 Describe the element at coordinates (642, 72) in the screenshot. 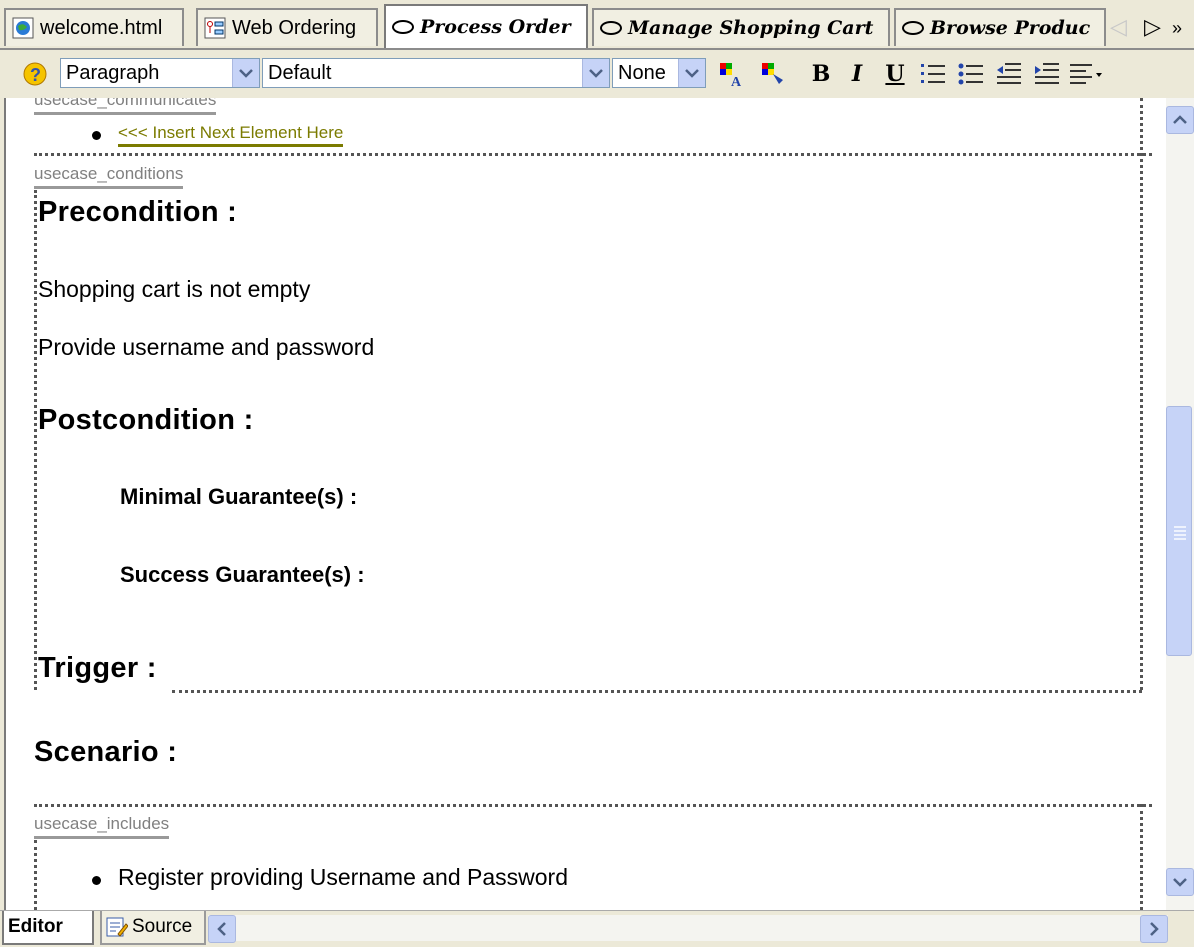

I see `font-size-value: None` at that location.